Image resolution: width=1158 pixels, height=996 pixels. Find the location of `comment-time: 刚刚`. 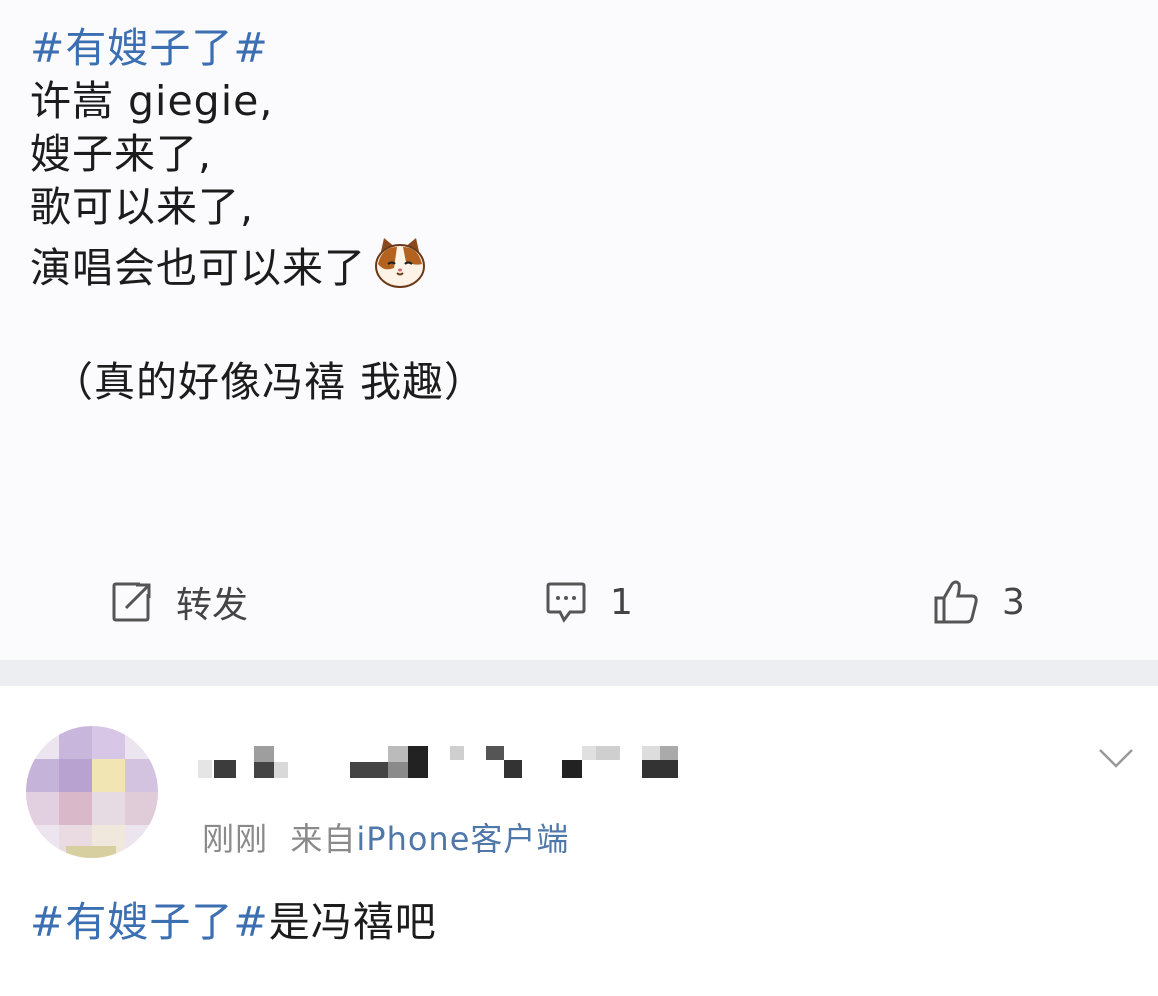

comment-time: 刚刚 is located at coordinates (235, 839).